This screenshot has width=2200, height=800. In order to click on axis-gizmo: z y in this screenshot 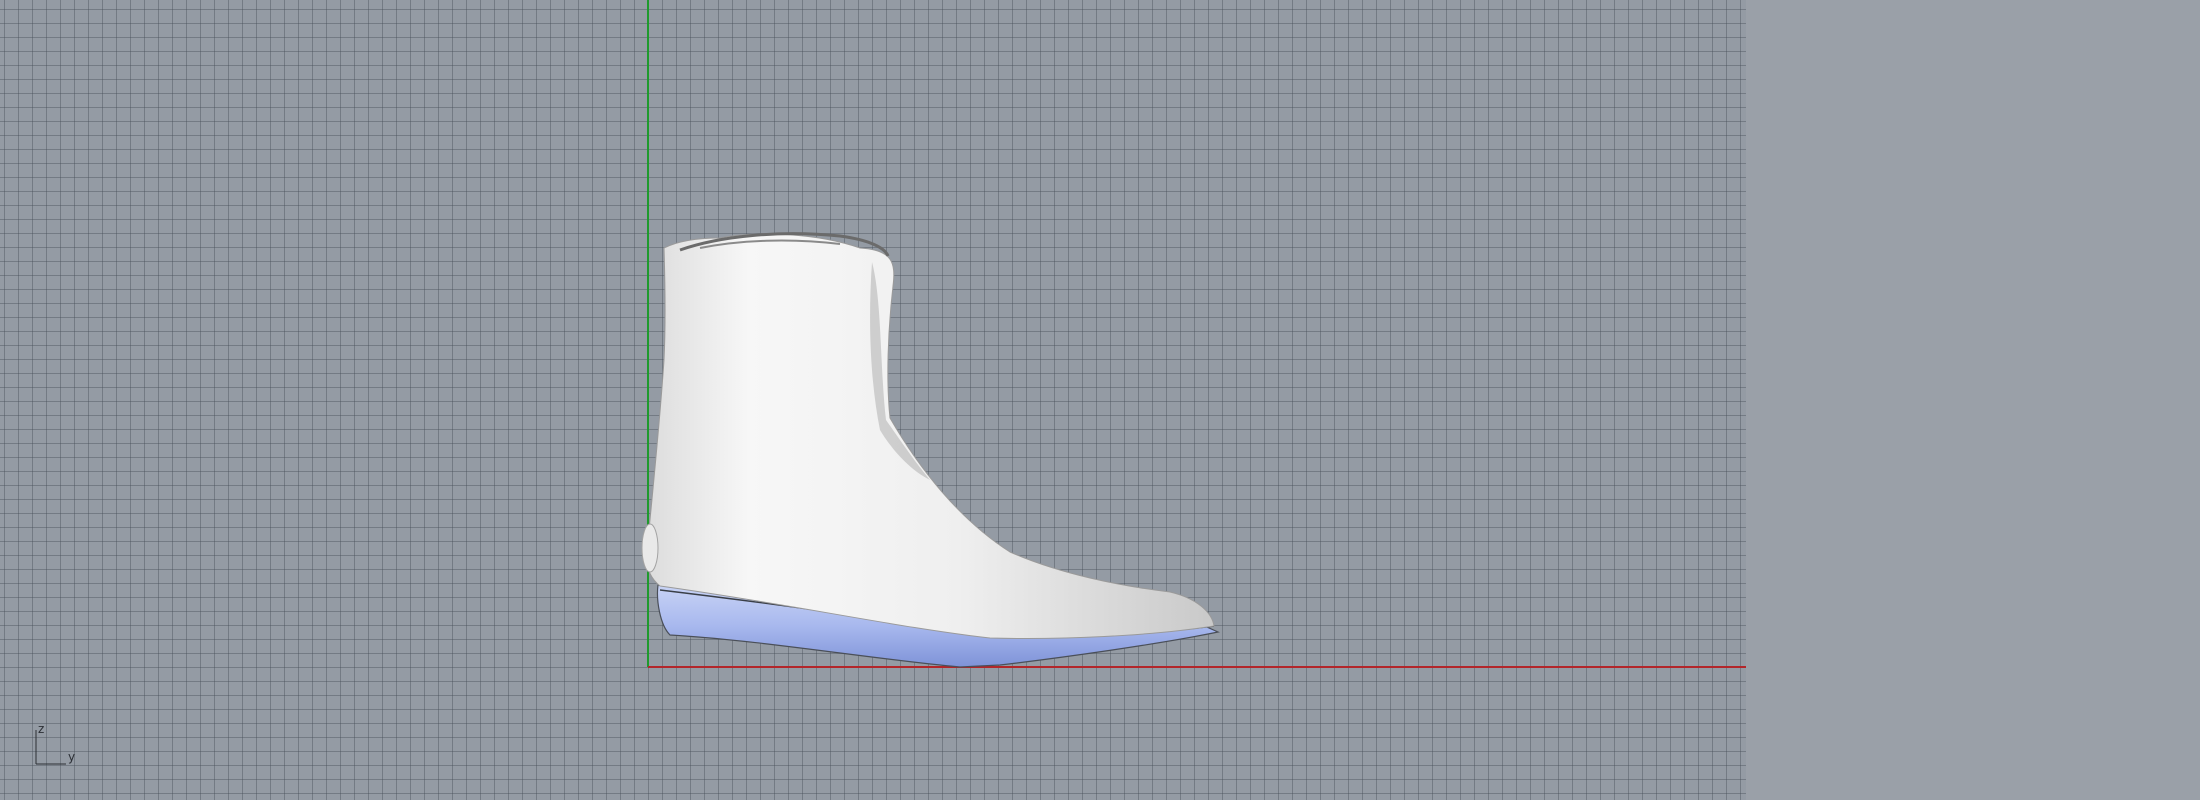, I will do `click(60, 745)`.